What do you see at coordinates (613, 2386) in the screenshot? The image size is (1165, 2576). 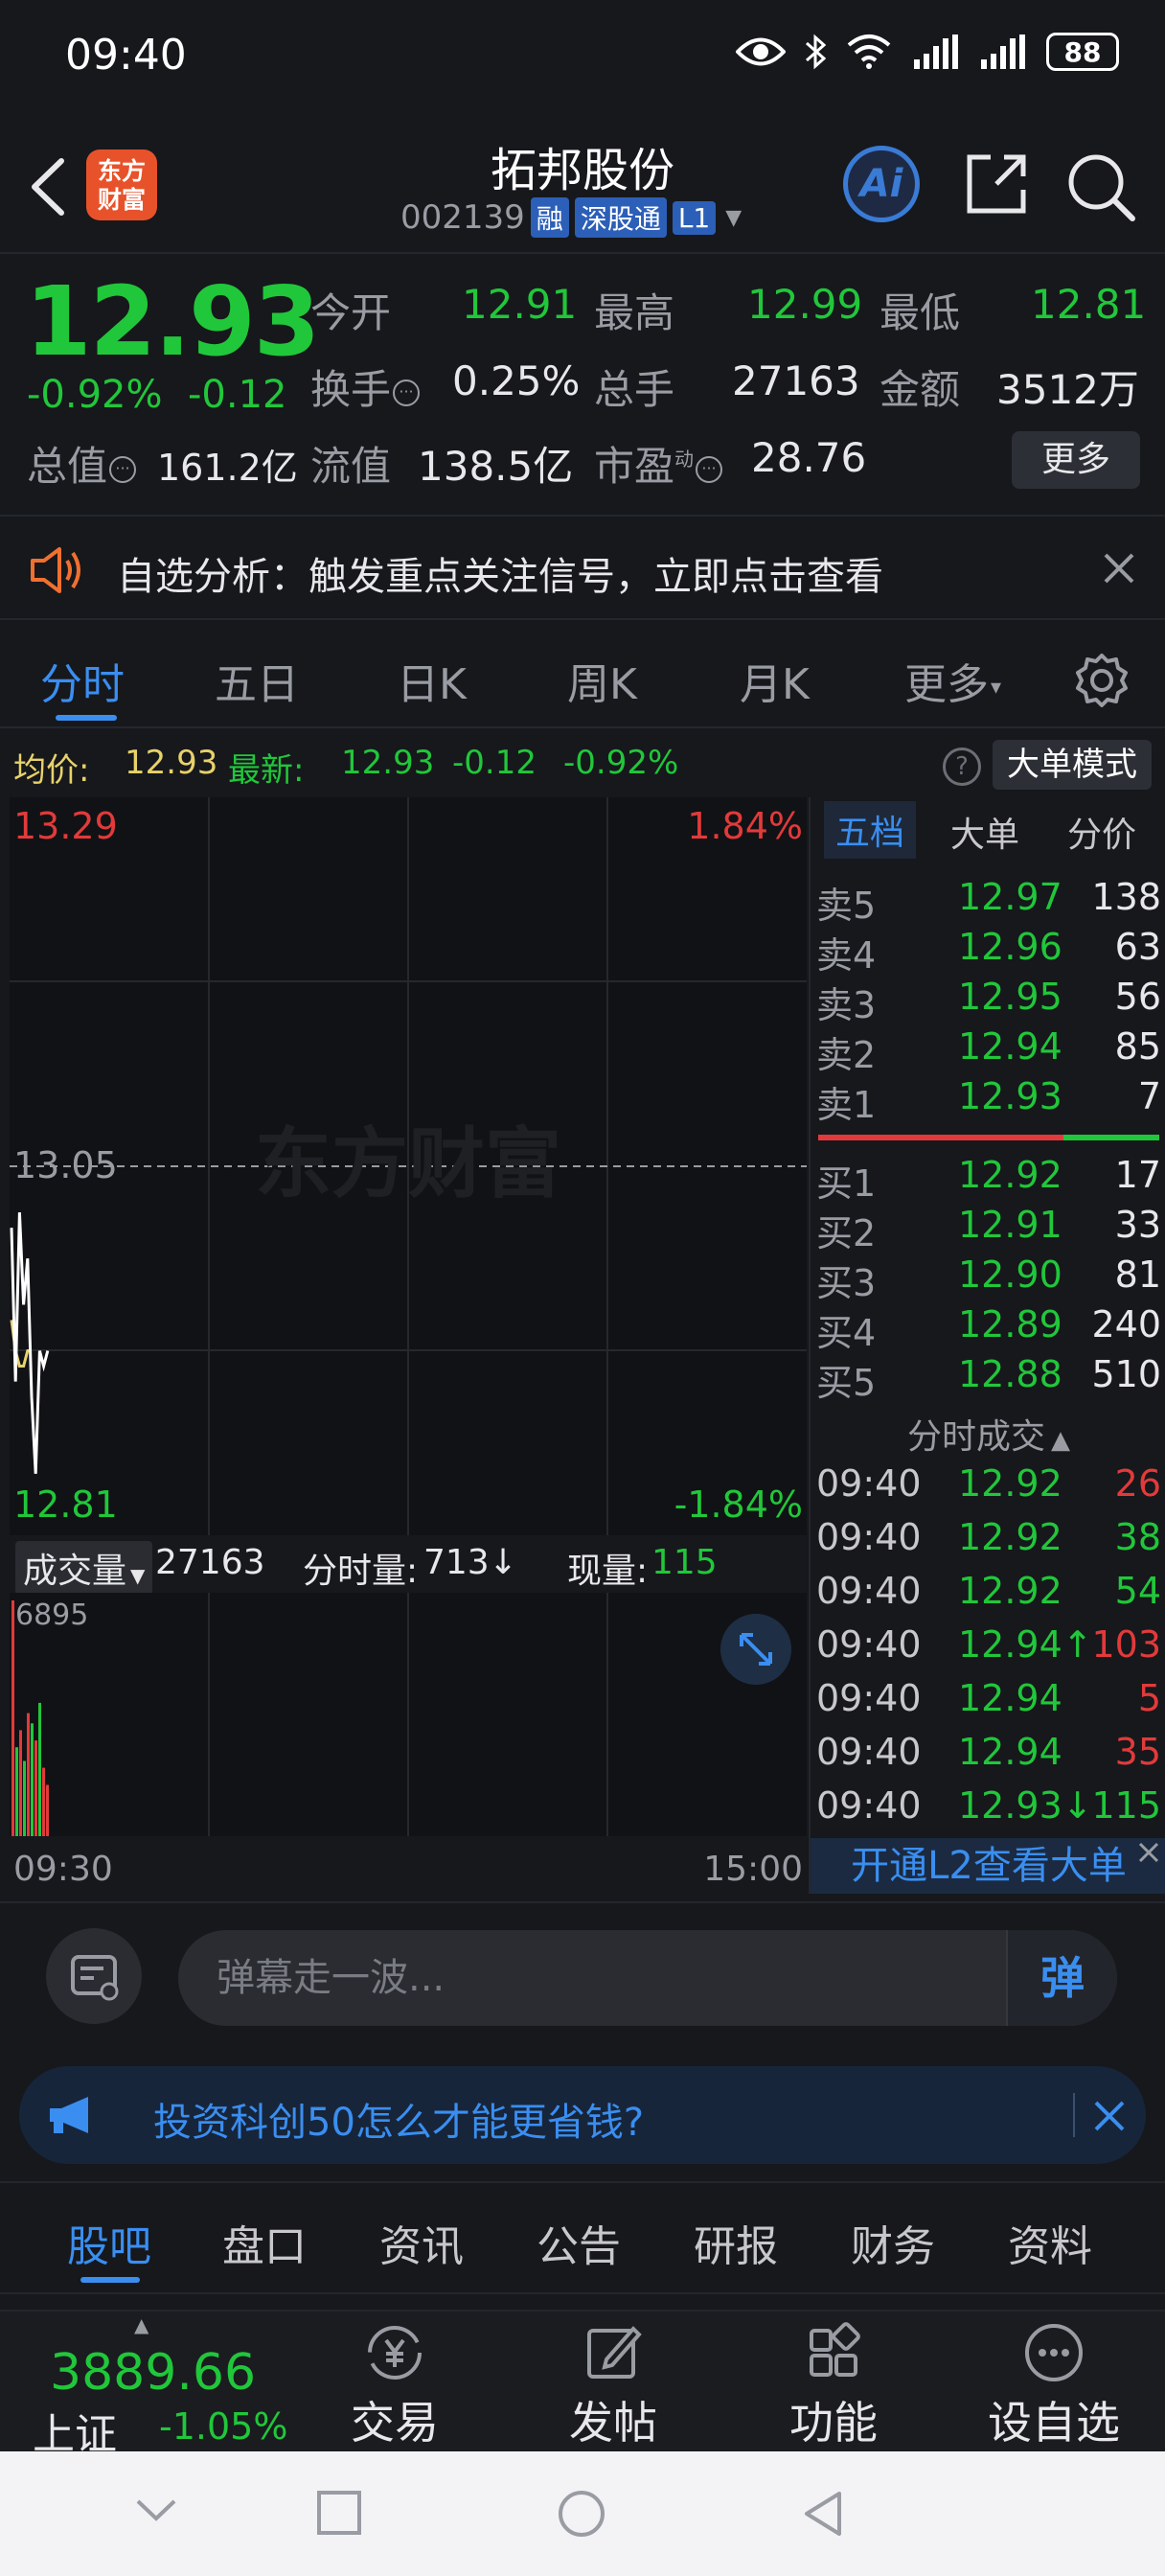 I see `nav-post: 发帖` at bounding box center [613, 2386].